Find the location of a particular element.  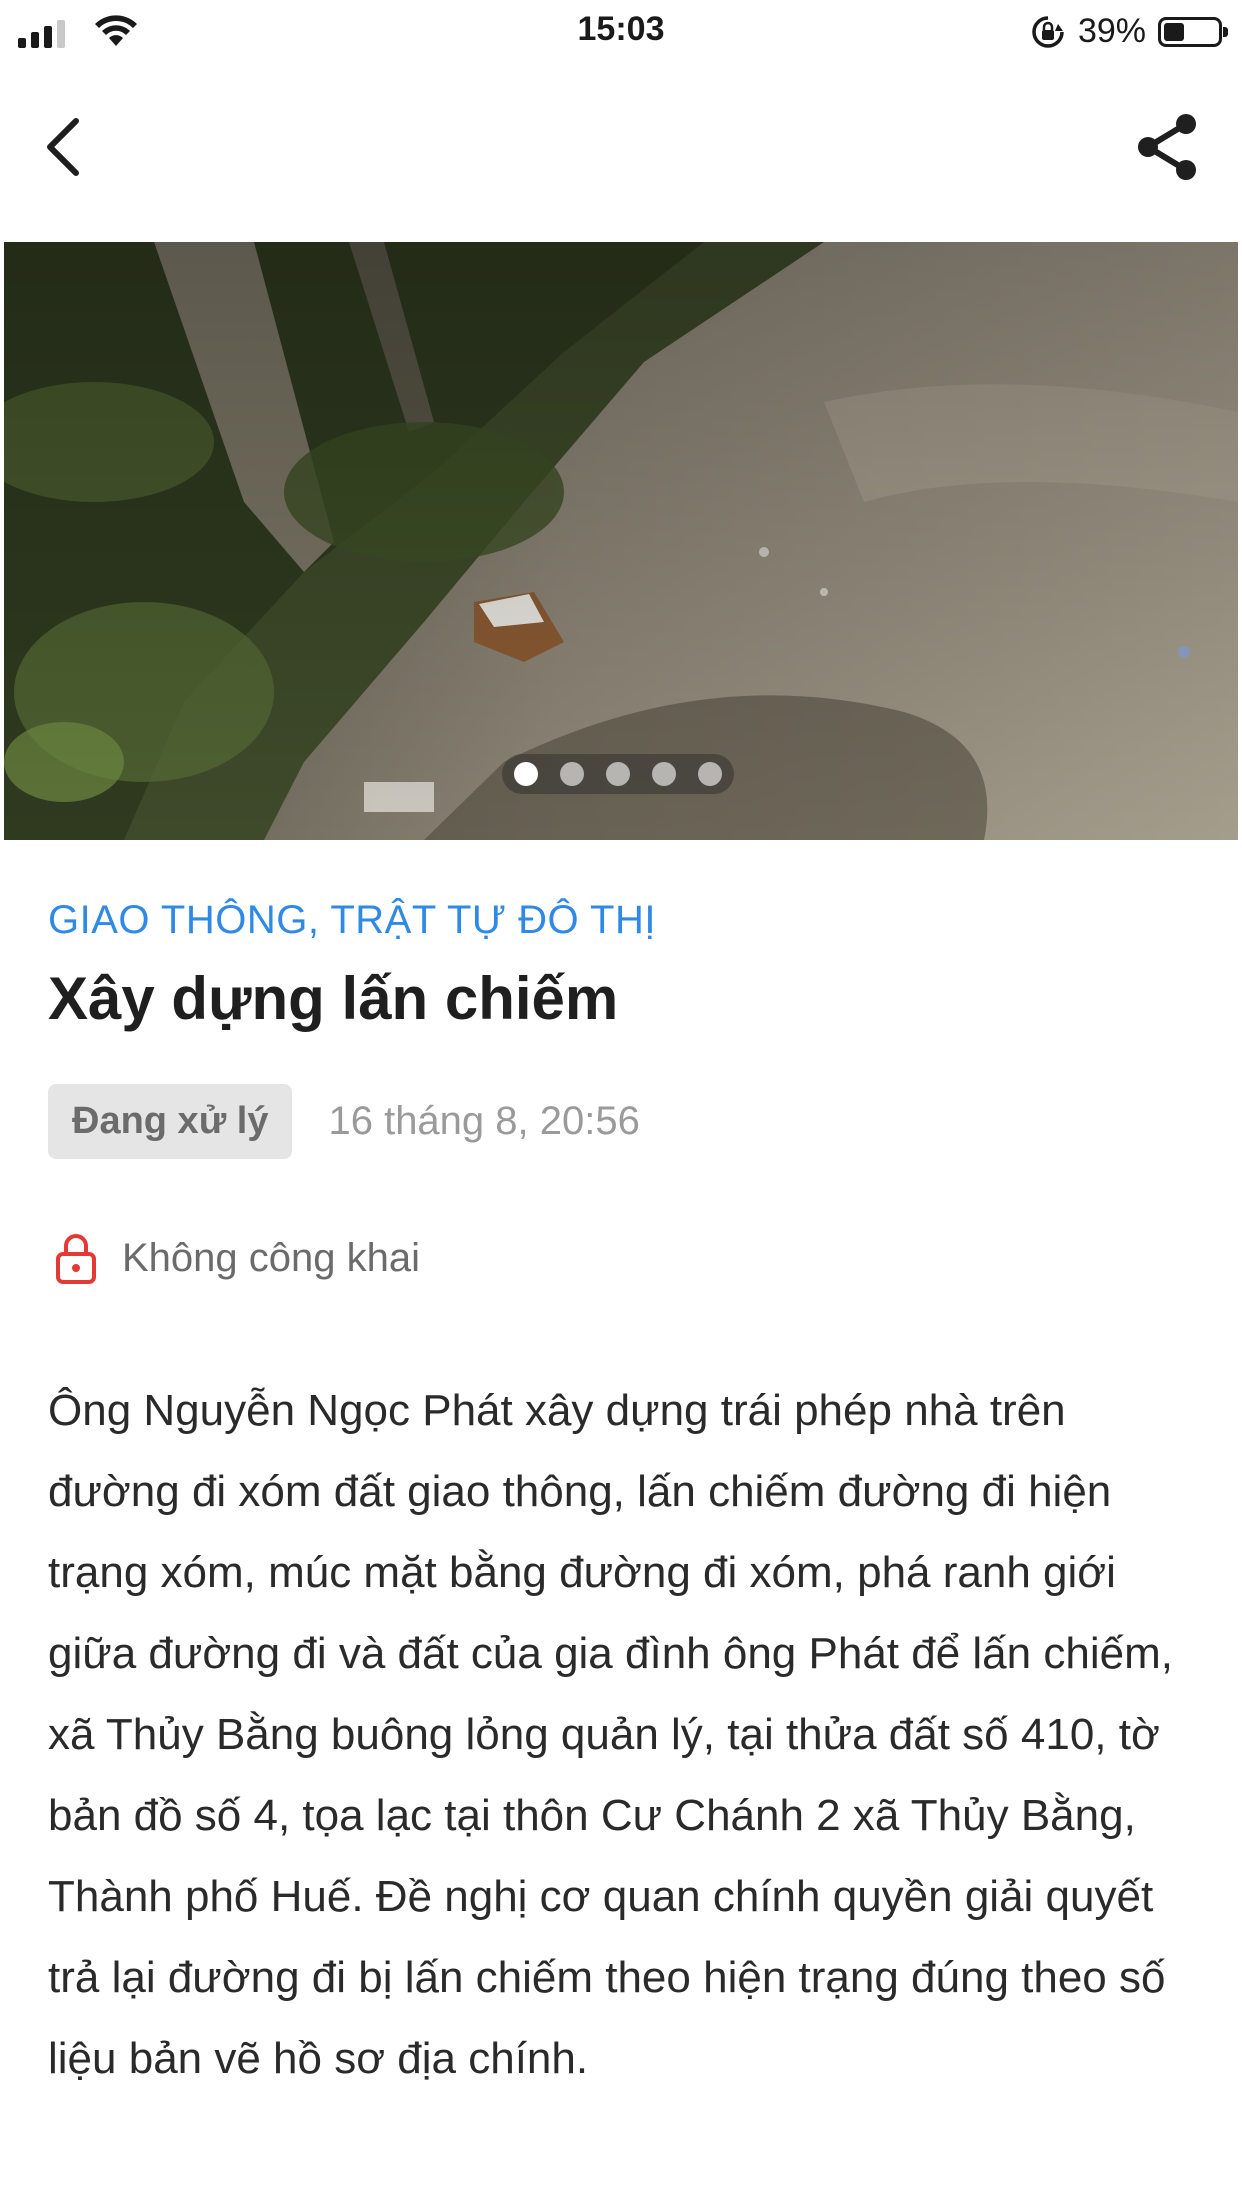

privacy-indicator: Không công khai is located at coordinates (237, 1258).